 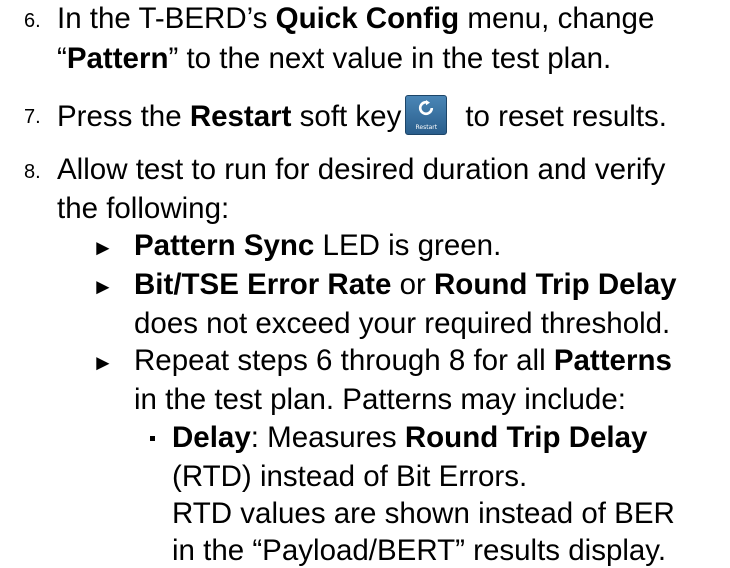 I want to click on bullet-pattern-sync: Pattern Sync LED is green., so click(x=318, y=245).